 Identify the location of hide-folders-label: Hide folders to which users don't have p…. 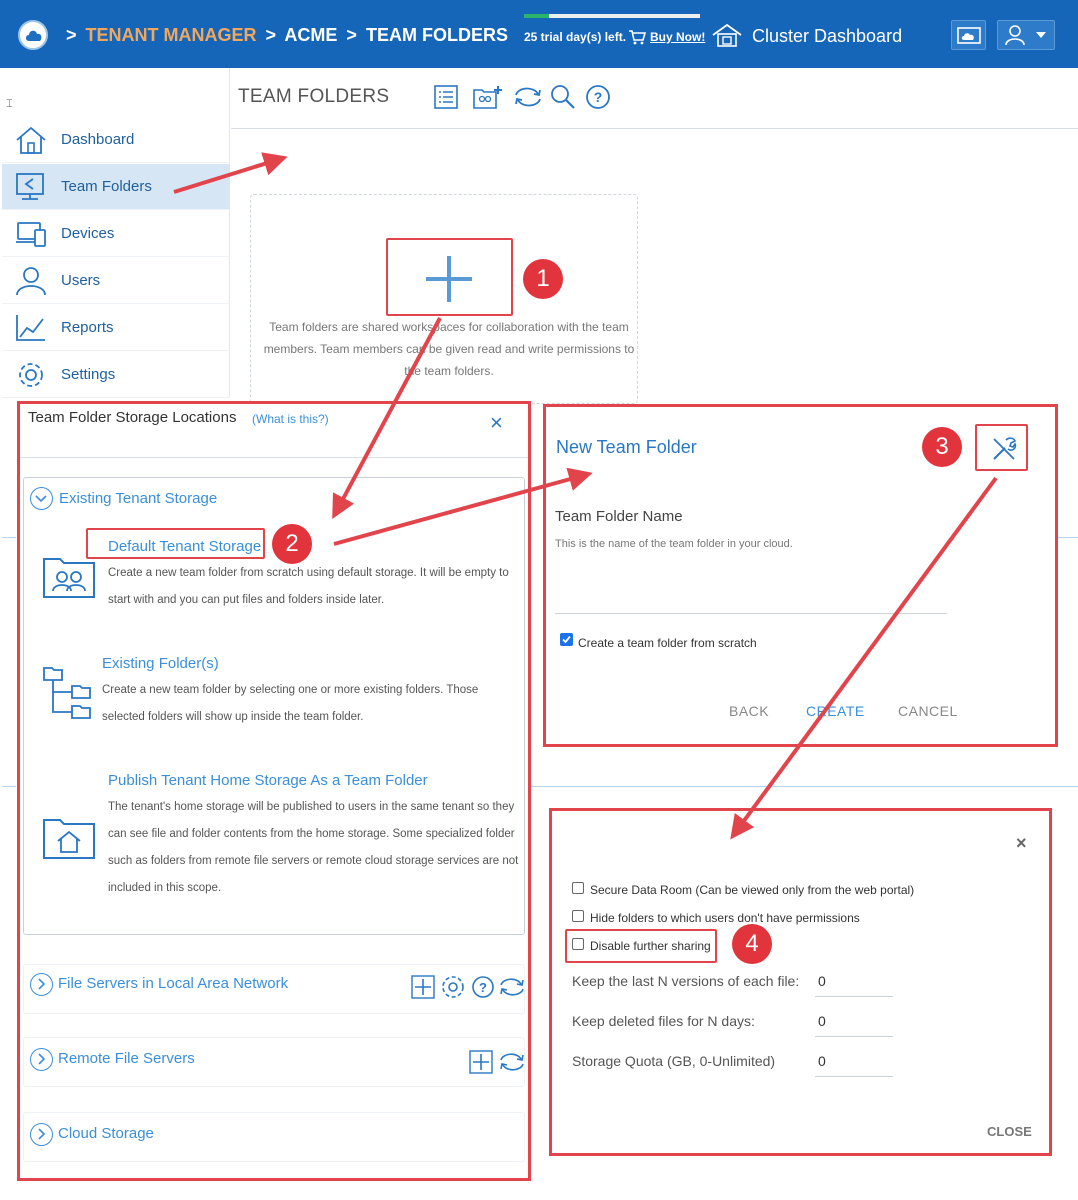
(725, 918).